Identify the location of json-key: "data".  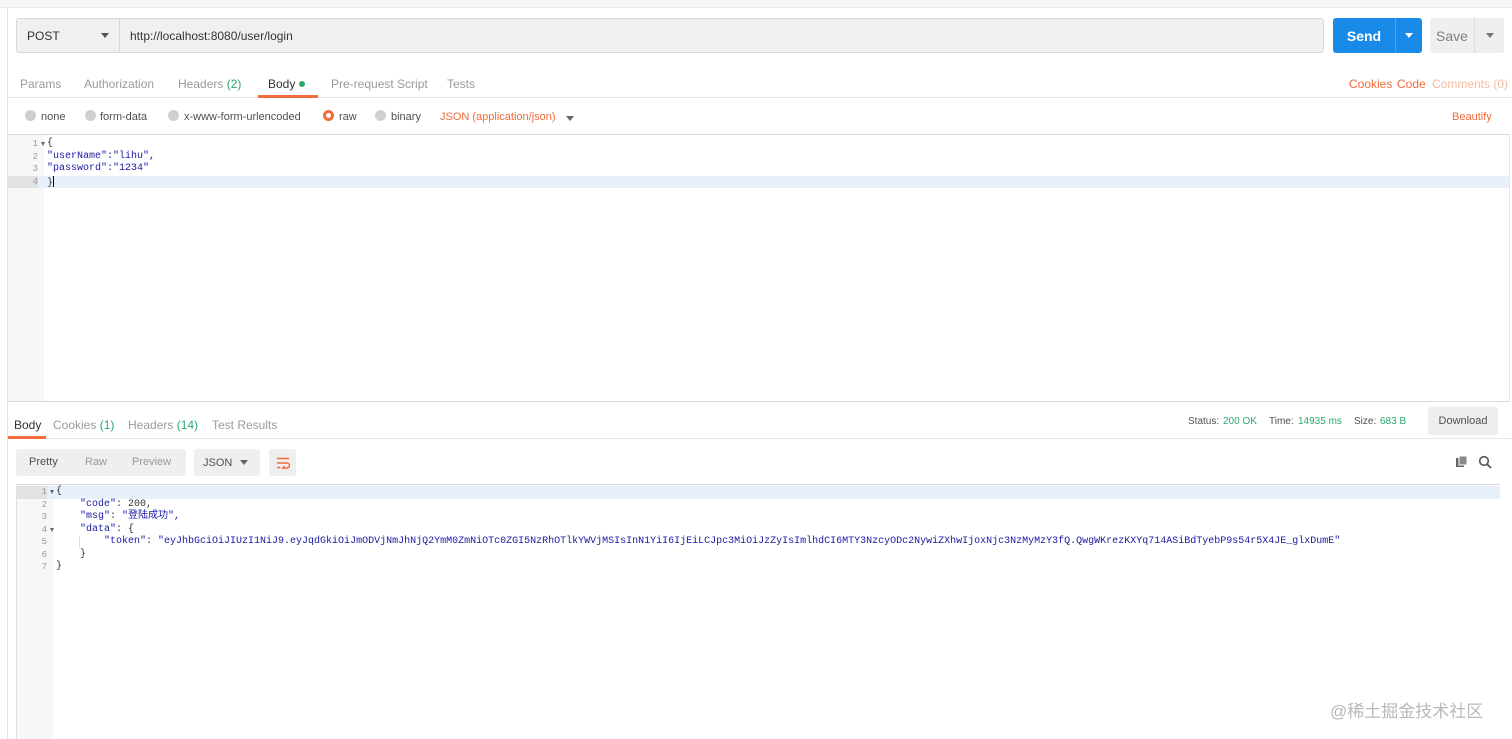
(98, 529).